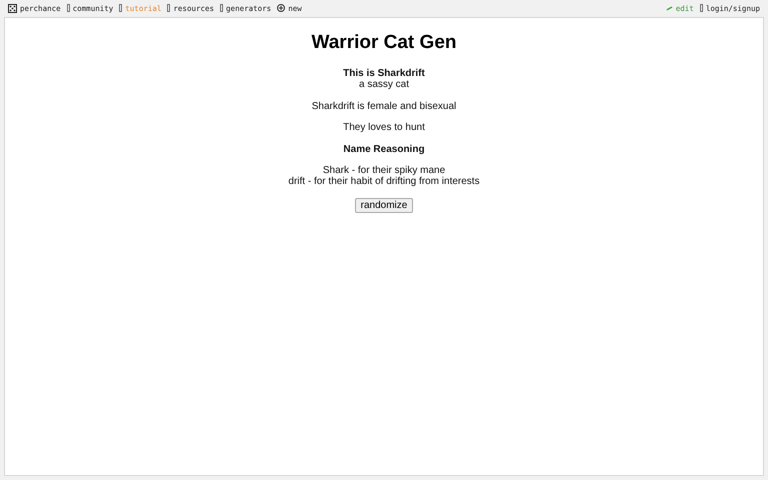 The height and width of the screenshot is (480, 768). I want to click on plus-circle-icon, so click(281, 8).